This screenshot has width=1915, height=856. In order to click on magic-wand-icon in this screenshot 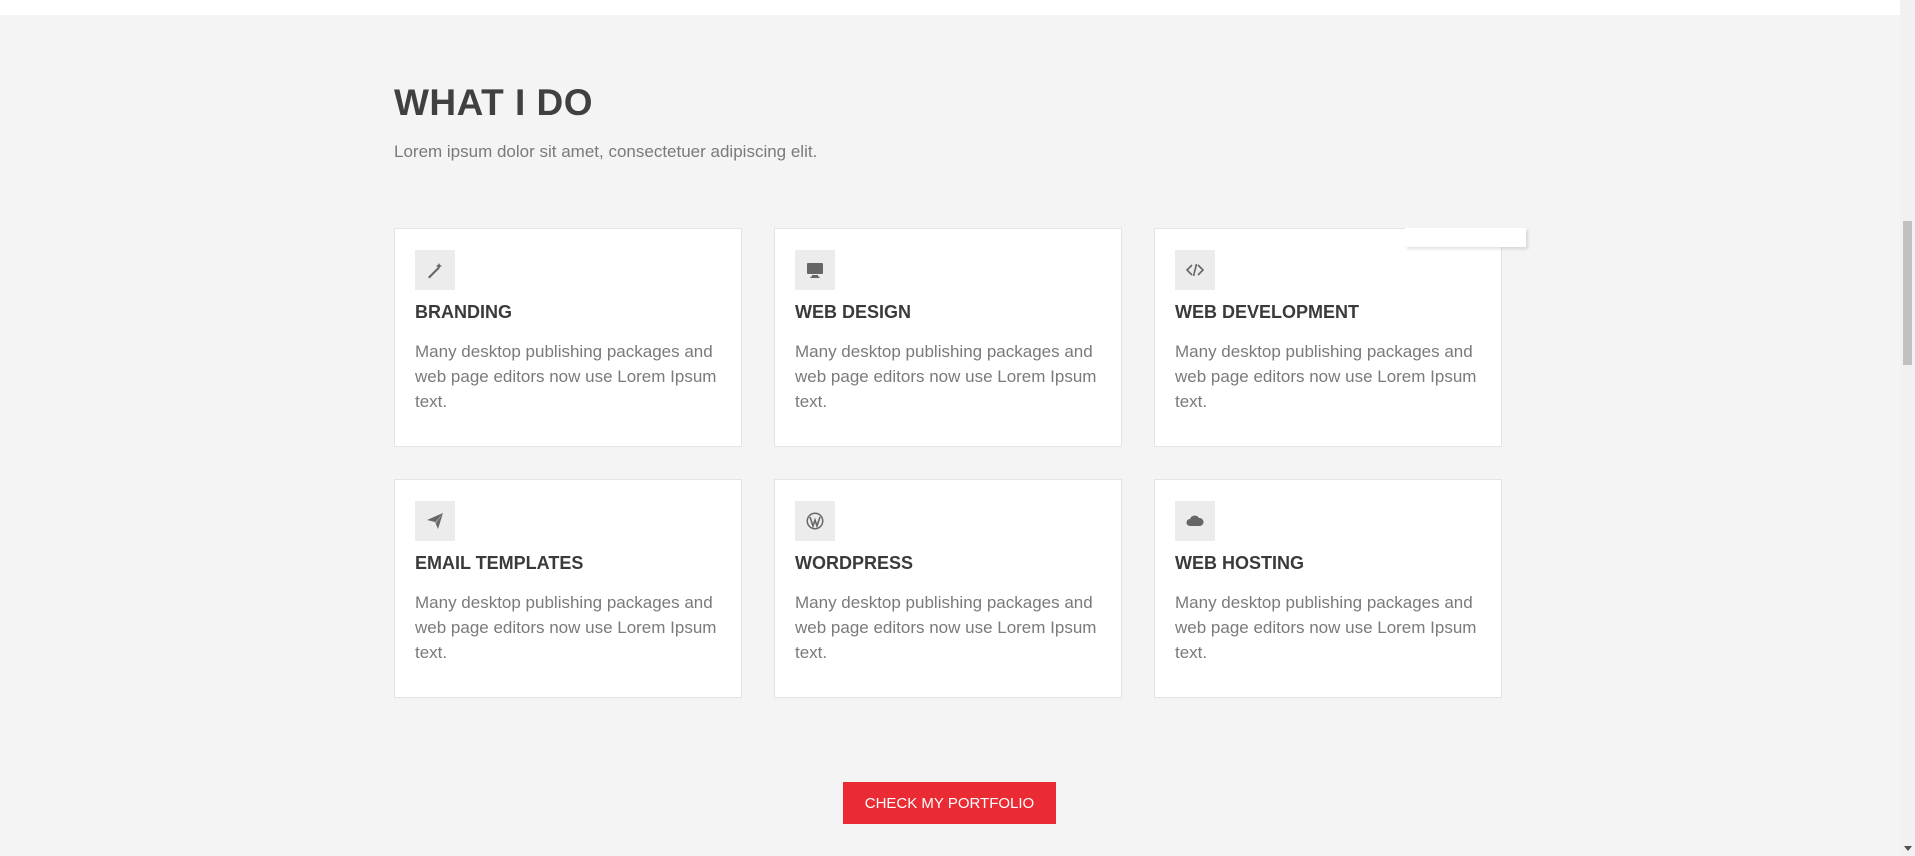, I will do `click(435, 270)`.